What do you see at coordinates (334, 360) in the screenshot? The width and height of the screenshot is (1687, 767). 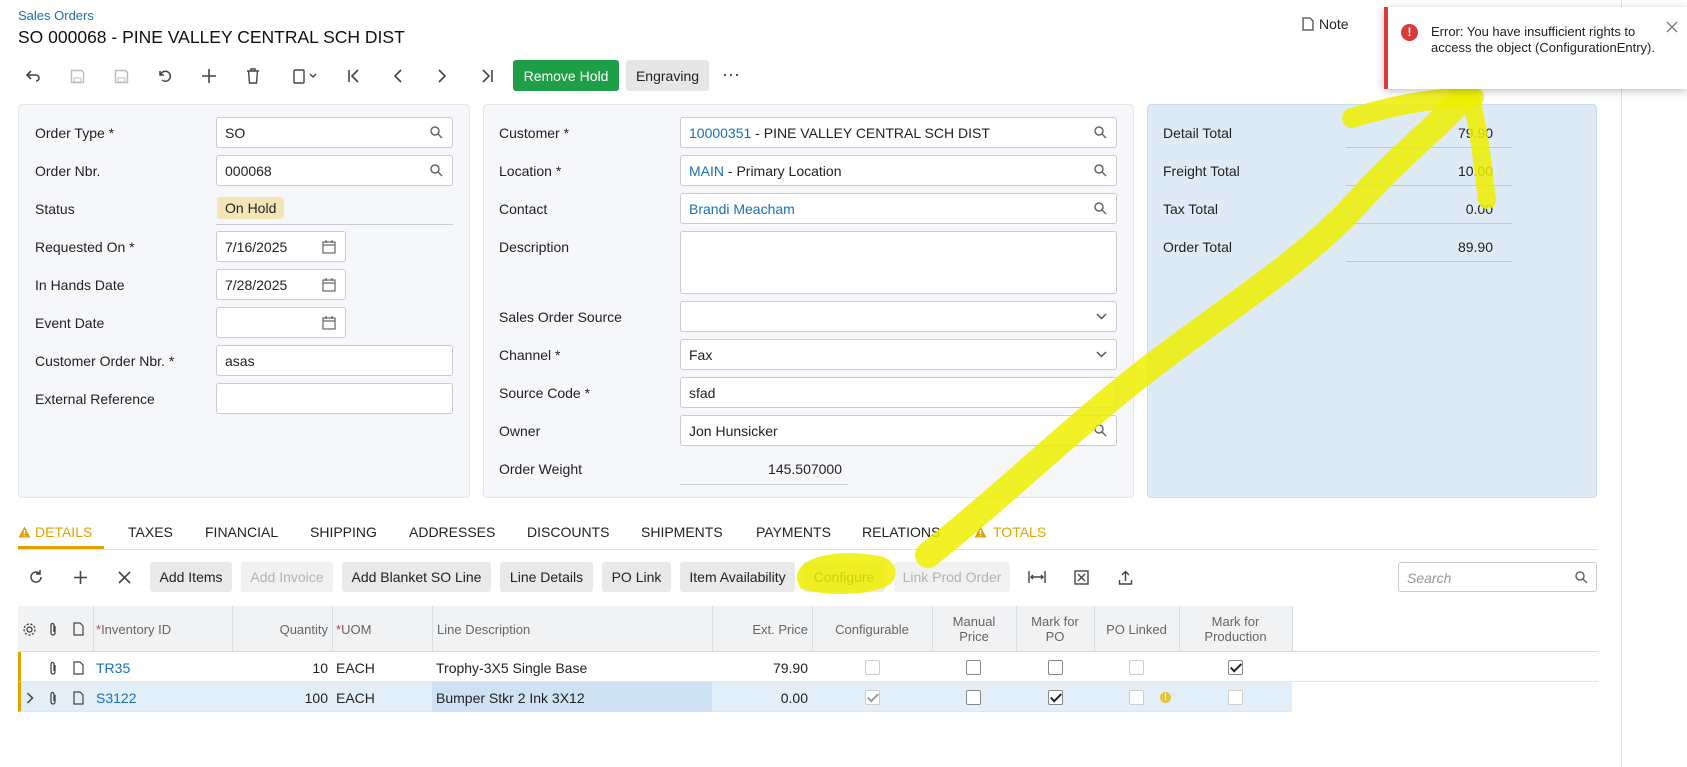 I see `customer-order-nbr-field: asas` at bounding box center [334, 360].